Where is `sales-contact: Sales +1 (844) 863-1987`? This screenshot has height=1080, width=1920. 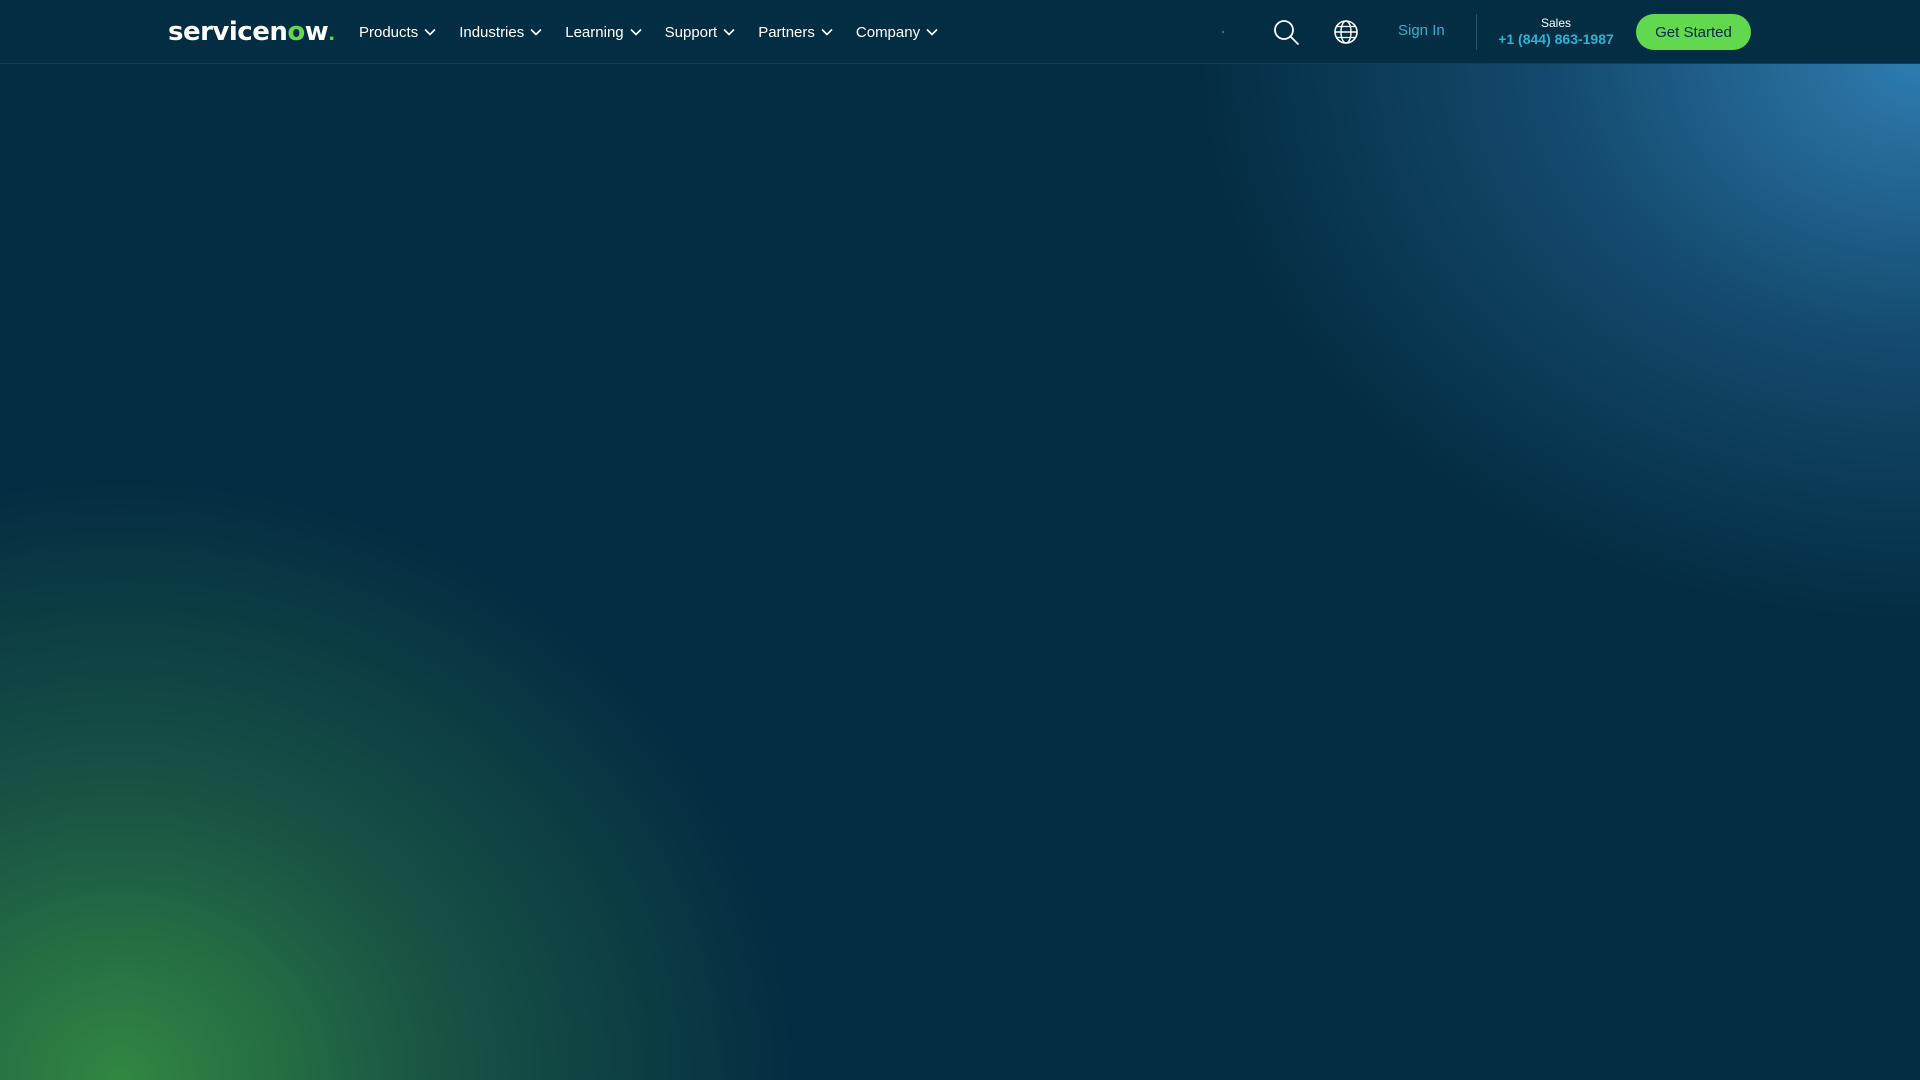
sales-contact: Sales +1 (844) 863-1987 is located at coordinates (1556, 32).